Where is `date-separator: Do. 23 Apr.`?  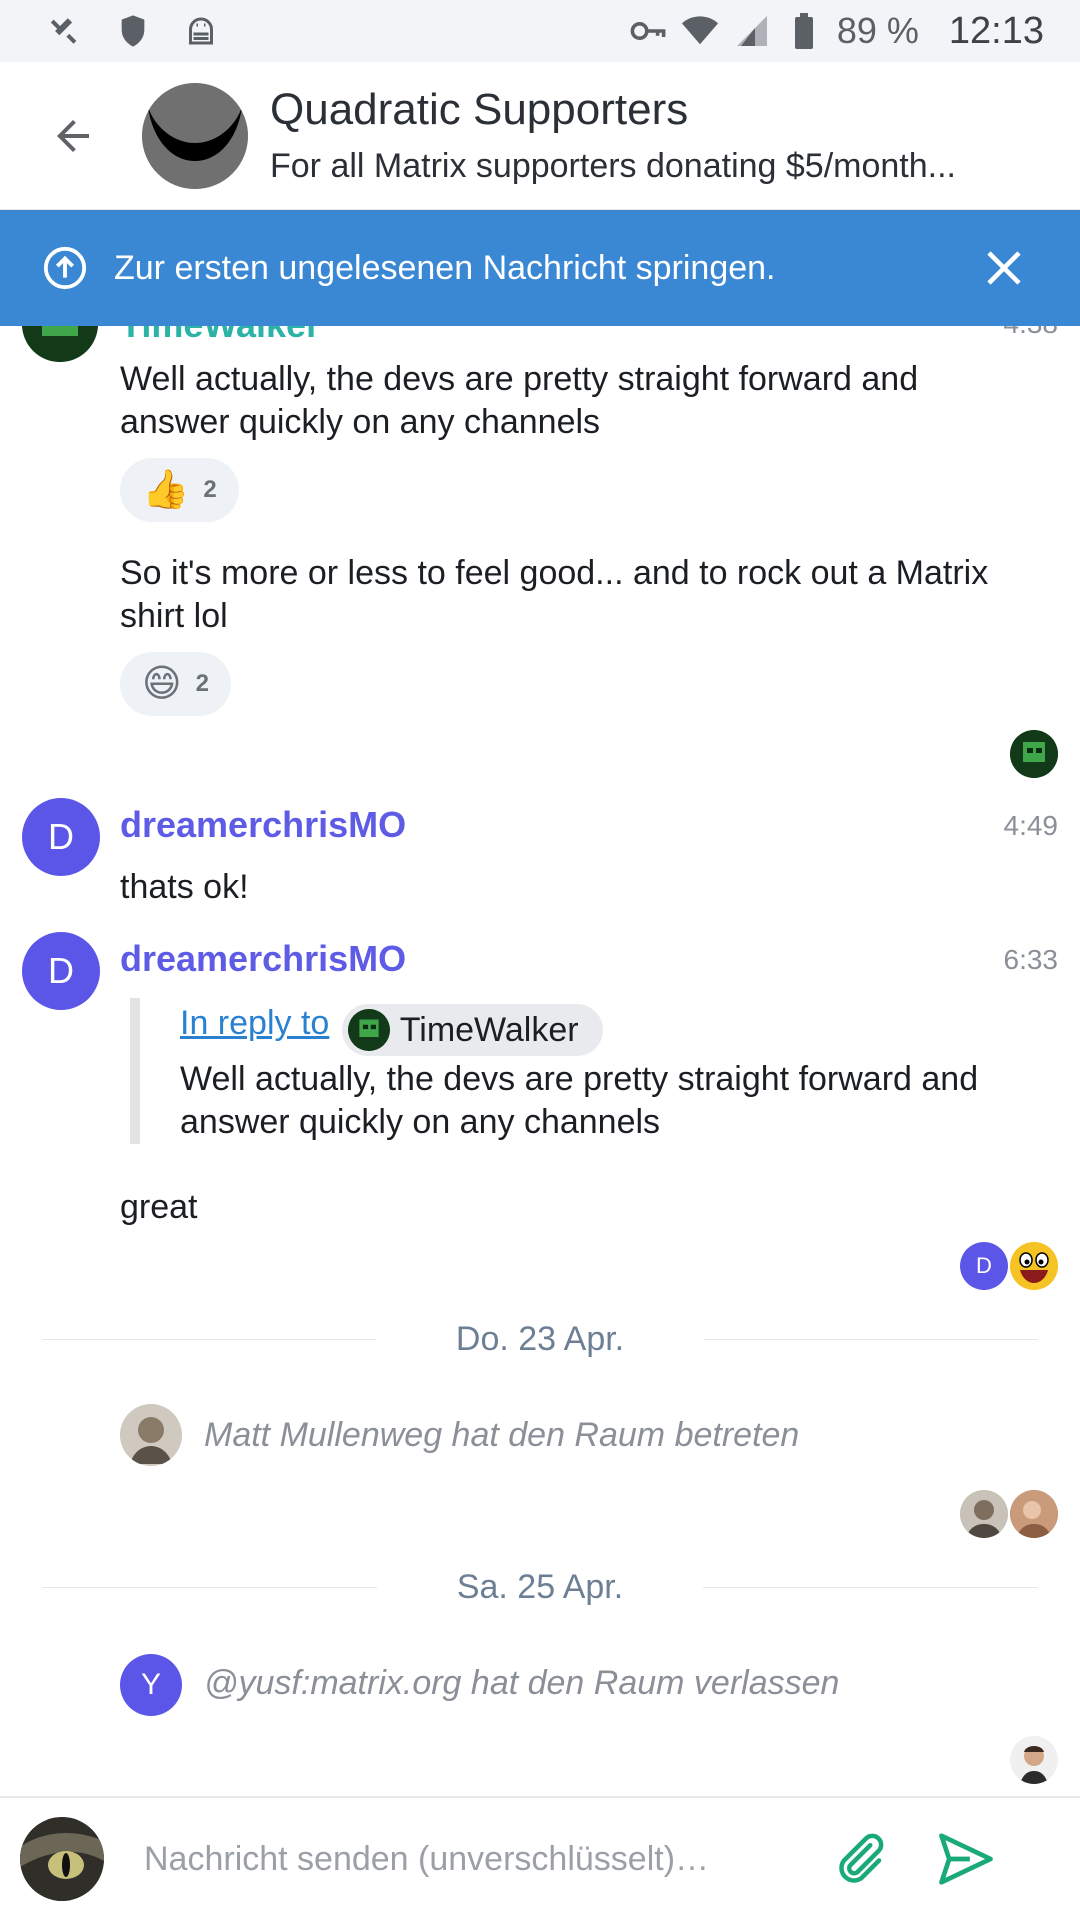
date-separator: Do. 23 Apr. is located at coordinates (540, 1339).